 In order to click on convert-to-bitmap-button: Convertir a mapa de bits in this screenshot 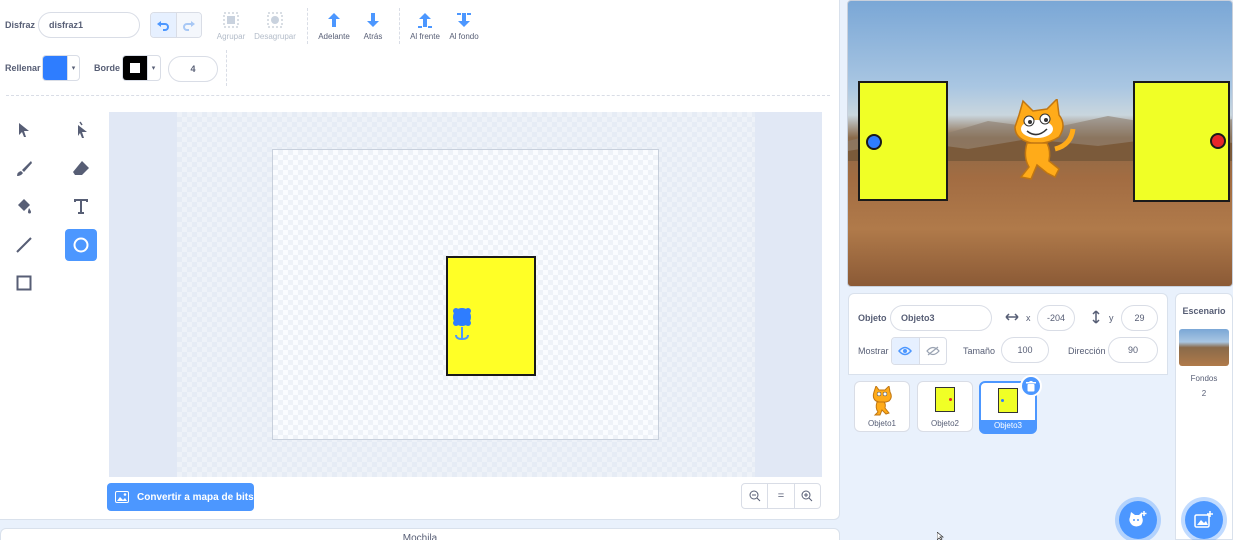, I will do `click(180, 497)`.